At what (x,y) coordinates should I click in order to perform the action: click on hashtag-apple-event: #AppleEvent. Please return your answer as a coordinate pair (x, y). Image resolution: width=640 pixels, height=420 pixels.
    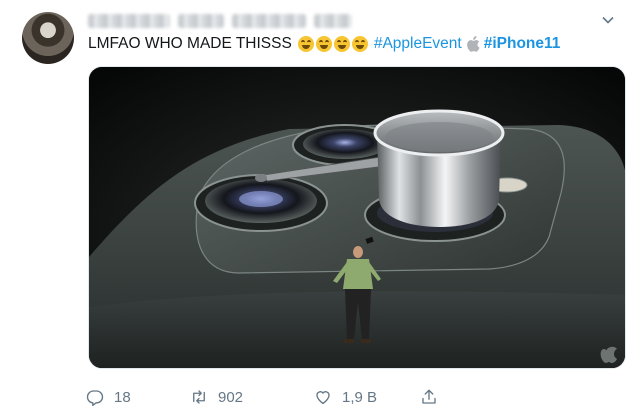
    Looking at the image, I should click on (418, 44).